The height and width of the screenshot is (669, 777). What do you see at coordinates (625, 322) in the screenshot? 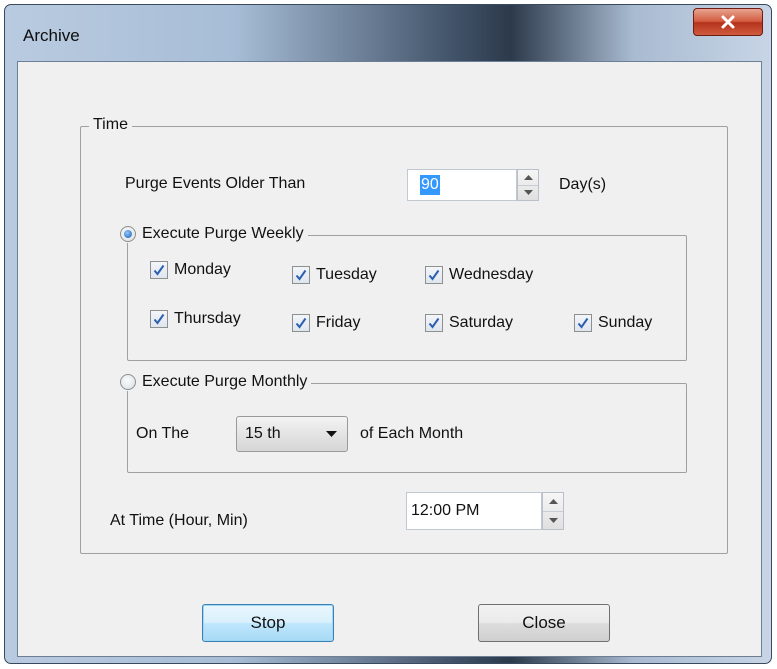
I see `sunday-label: Sunday` at bounding box center [625, 322].